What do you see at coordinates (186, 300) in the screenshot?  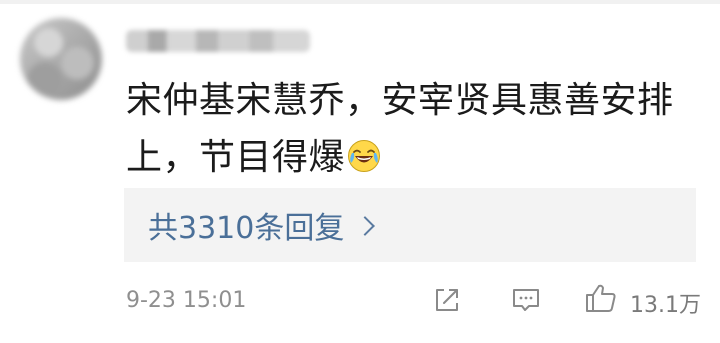 I see `comment-timestamp: 9-23 15:01` at bounding box center [186, 300].